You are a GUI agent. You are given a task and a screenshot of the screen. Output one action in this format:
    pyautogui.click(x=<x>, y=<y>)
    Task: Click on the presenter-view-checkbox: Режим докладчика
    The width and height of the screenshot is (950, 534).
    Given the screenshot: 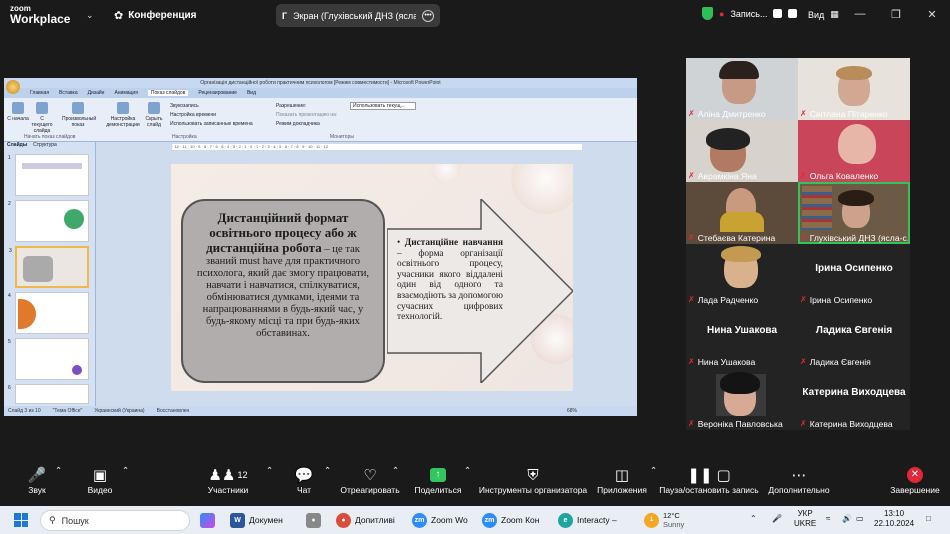 What is the action you would take?
    pyautogui.click(x=298, y=124)
    